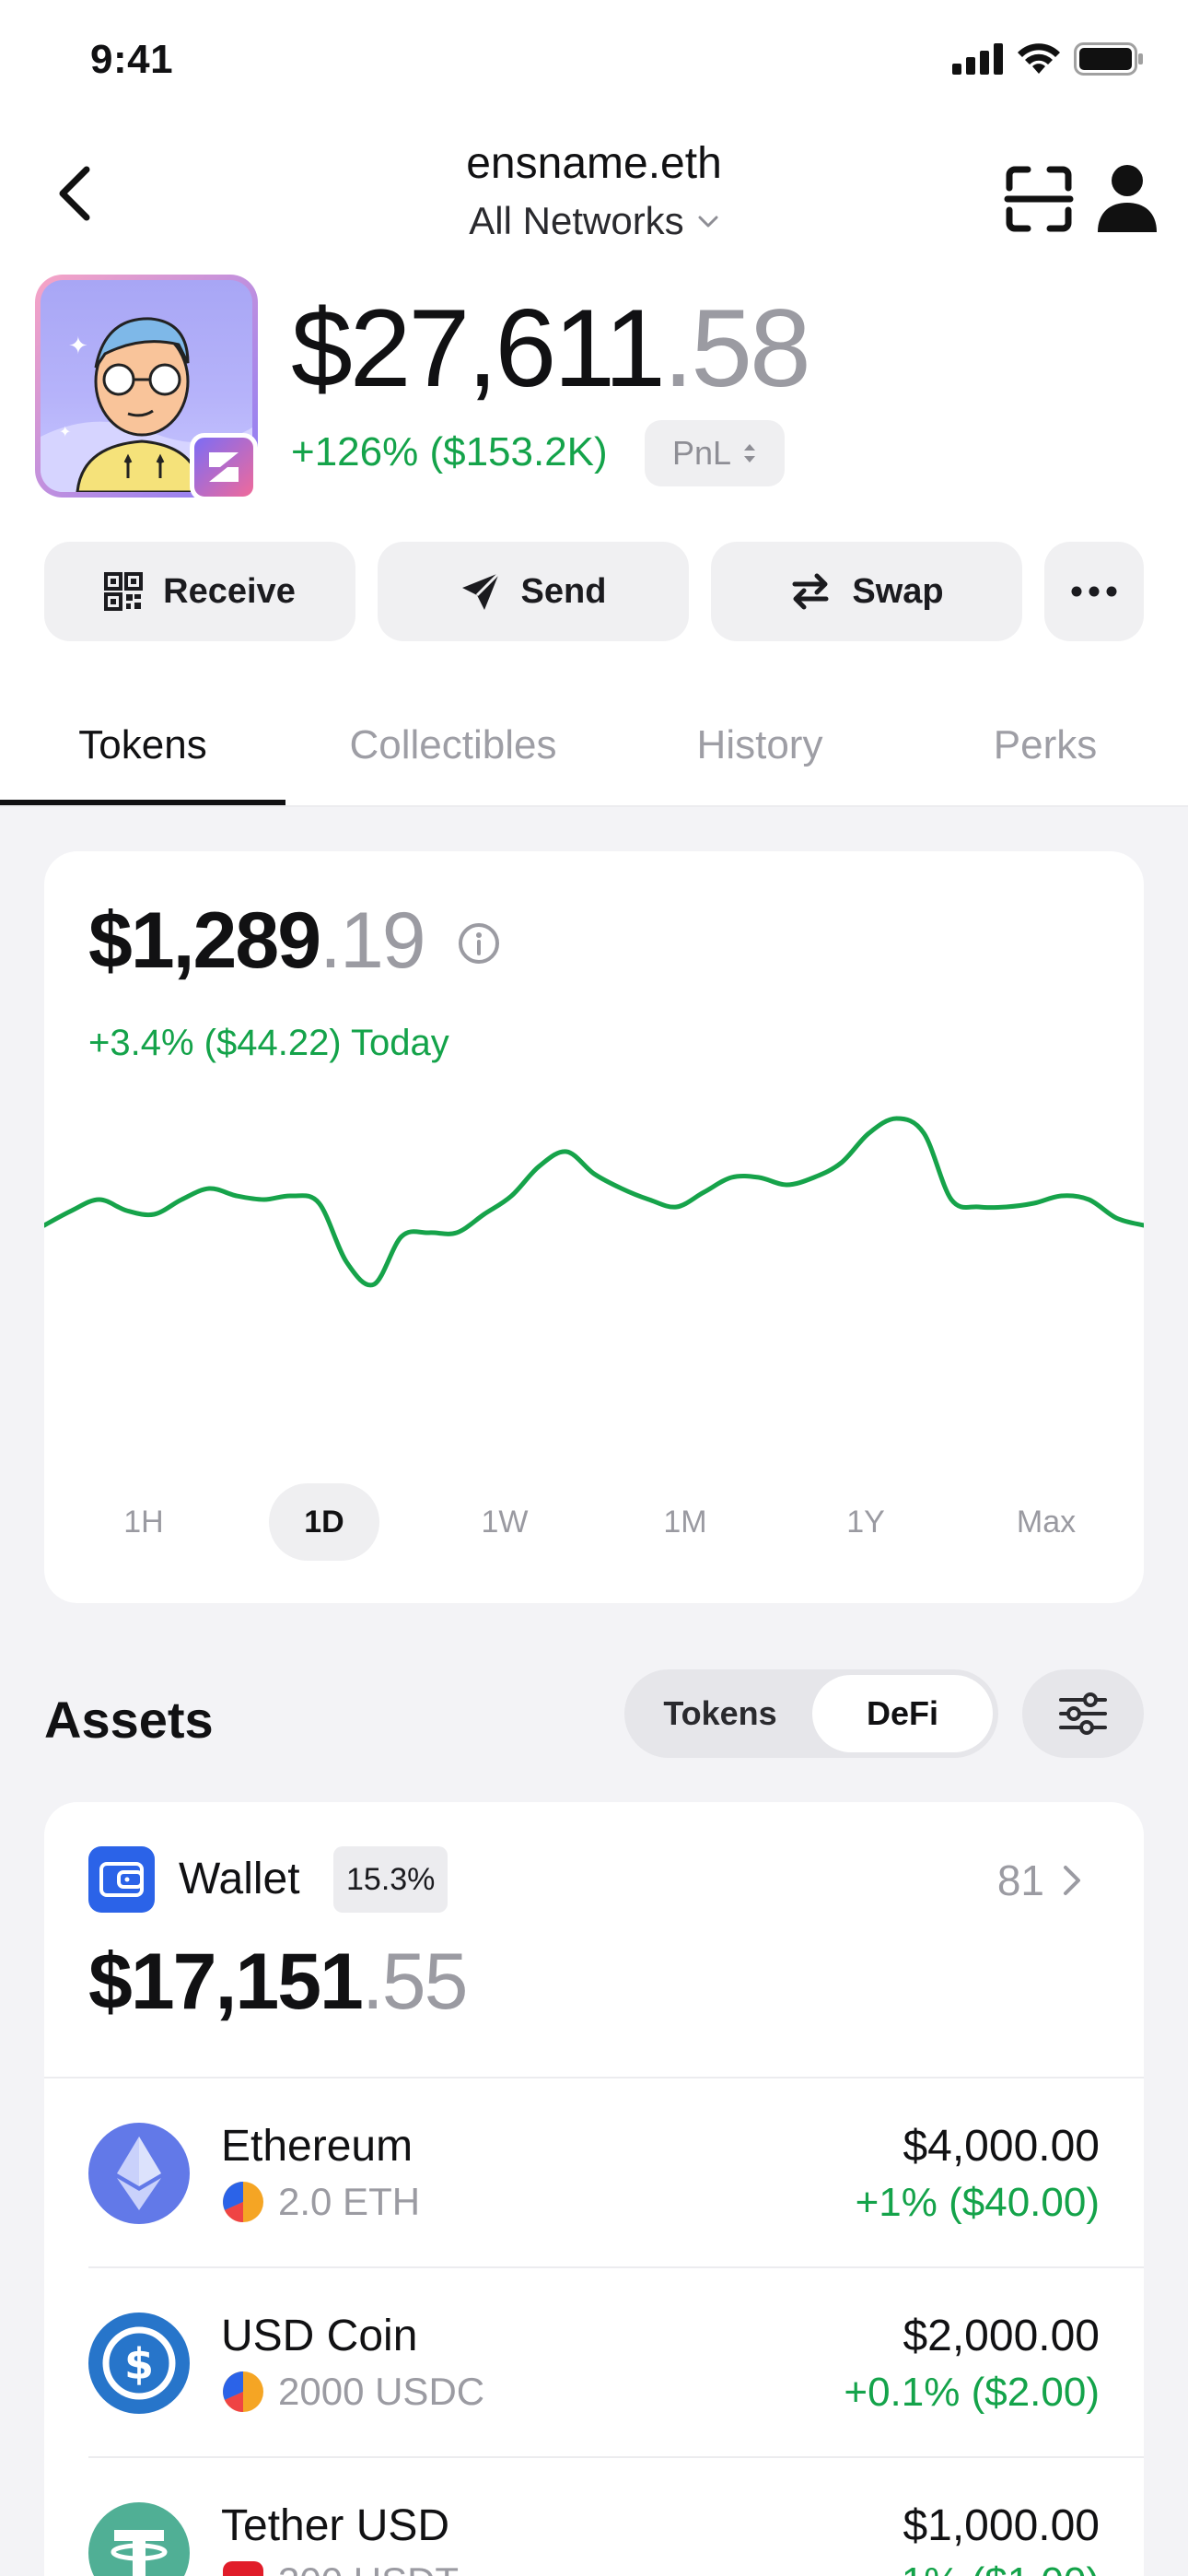 This screenshot has height=2576, width=1188. What do you see at coordinates (594, 2173) in the screenshot?
I see `asset-row-ethereum: Ethereum 2.0 ETH $4,000.00 +1% ($40.00)` at bounding box center [594, 2173].